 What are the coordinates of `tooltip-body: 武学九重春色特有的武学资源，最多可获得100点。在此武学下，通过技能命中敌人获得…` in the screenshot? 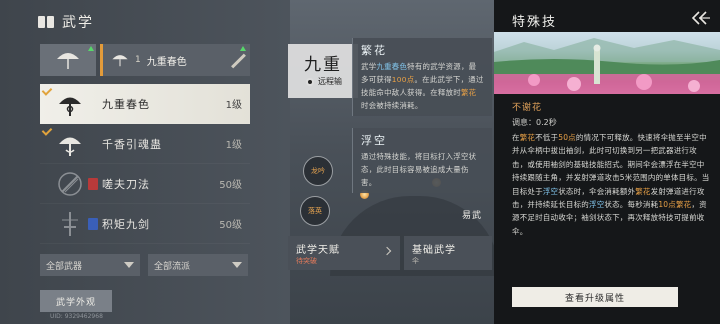 It's located at (422, 86).